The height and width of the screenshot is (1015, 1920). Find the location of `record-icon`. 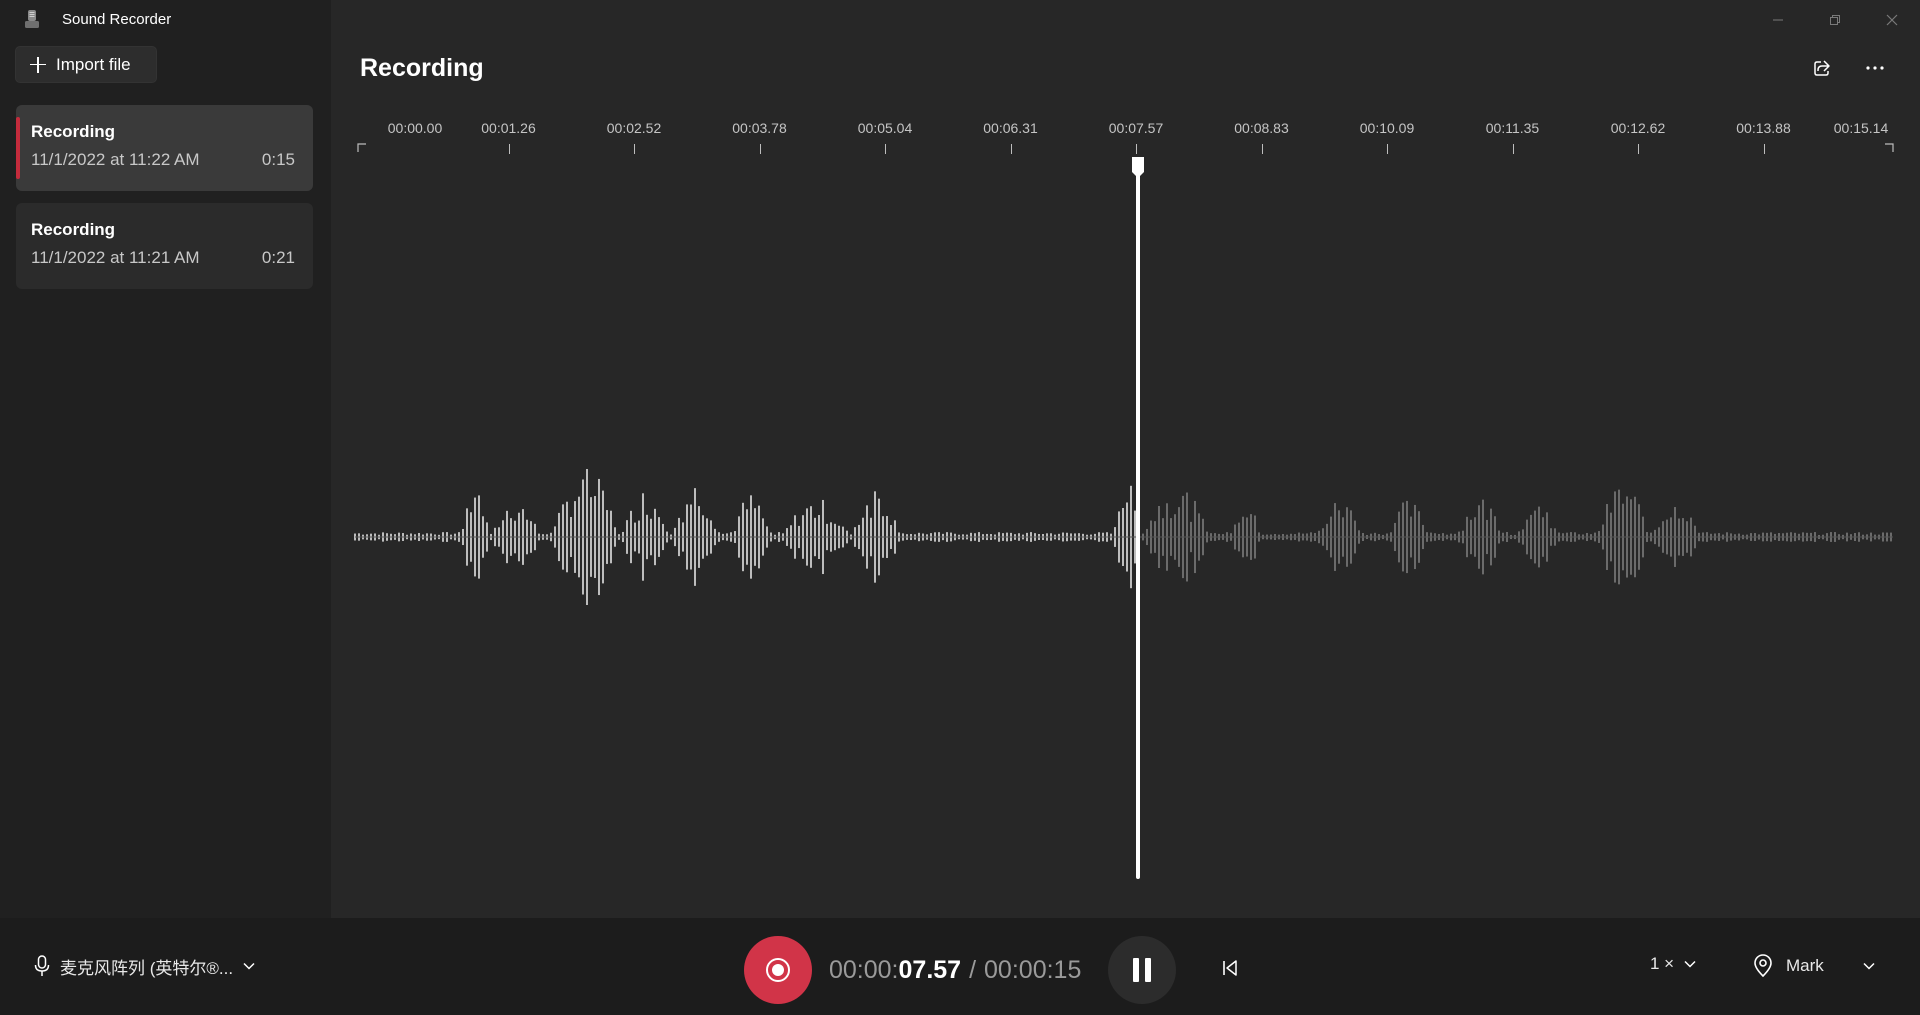

record-icon is located at coordinates (778, 970).